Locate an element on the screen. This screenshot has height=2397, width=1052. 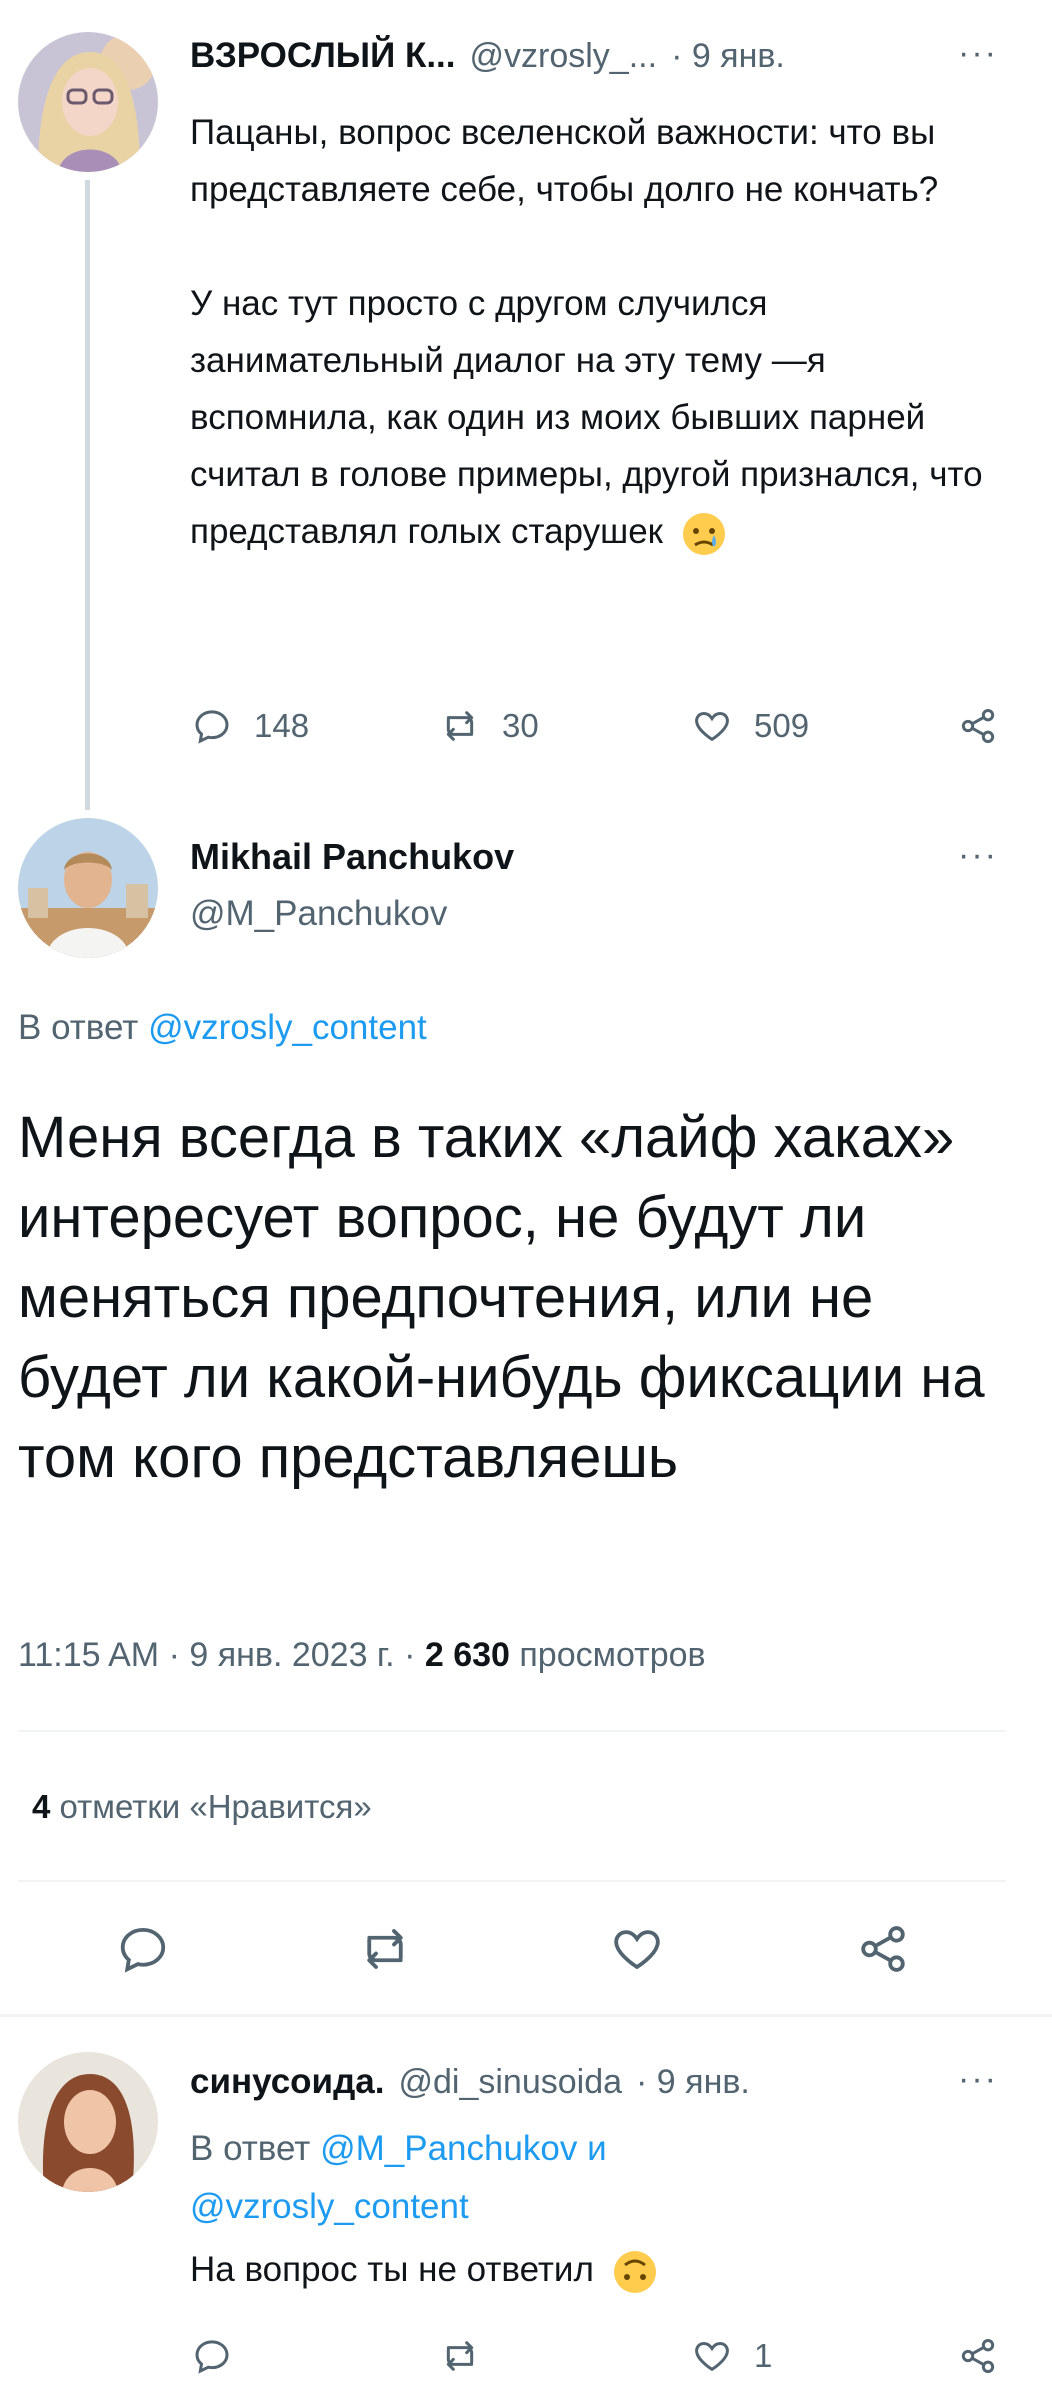
section-divider is located at coordinates (526, 2015).